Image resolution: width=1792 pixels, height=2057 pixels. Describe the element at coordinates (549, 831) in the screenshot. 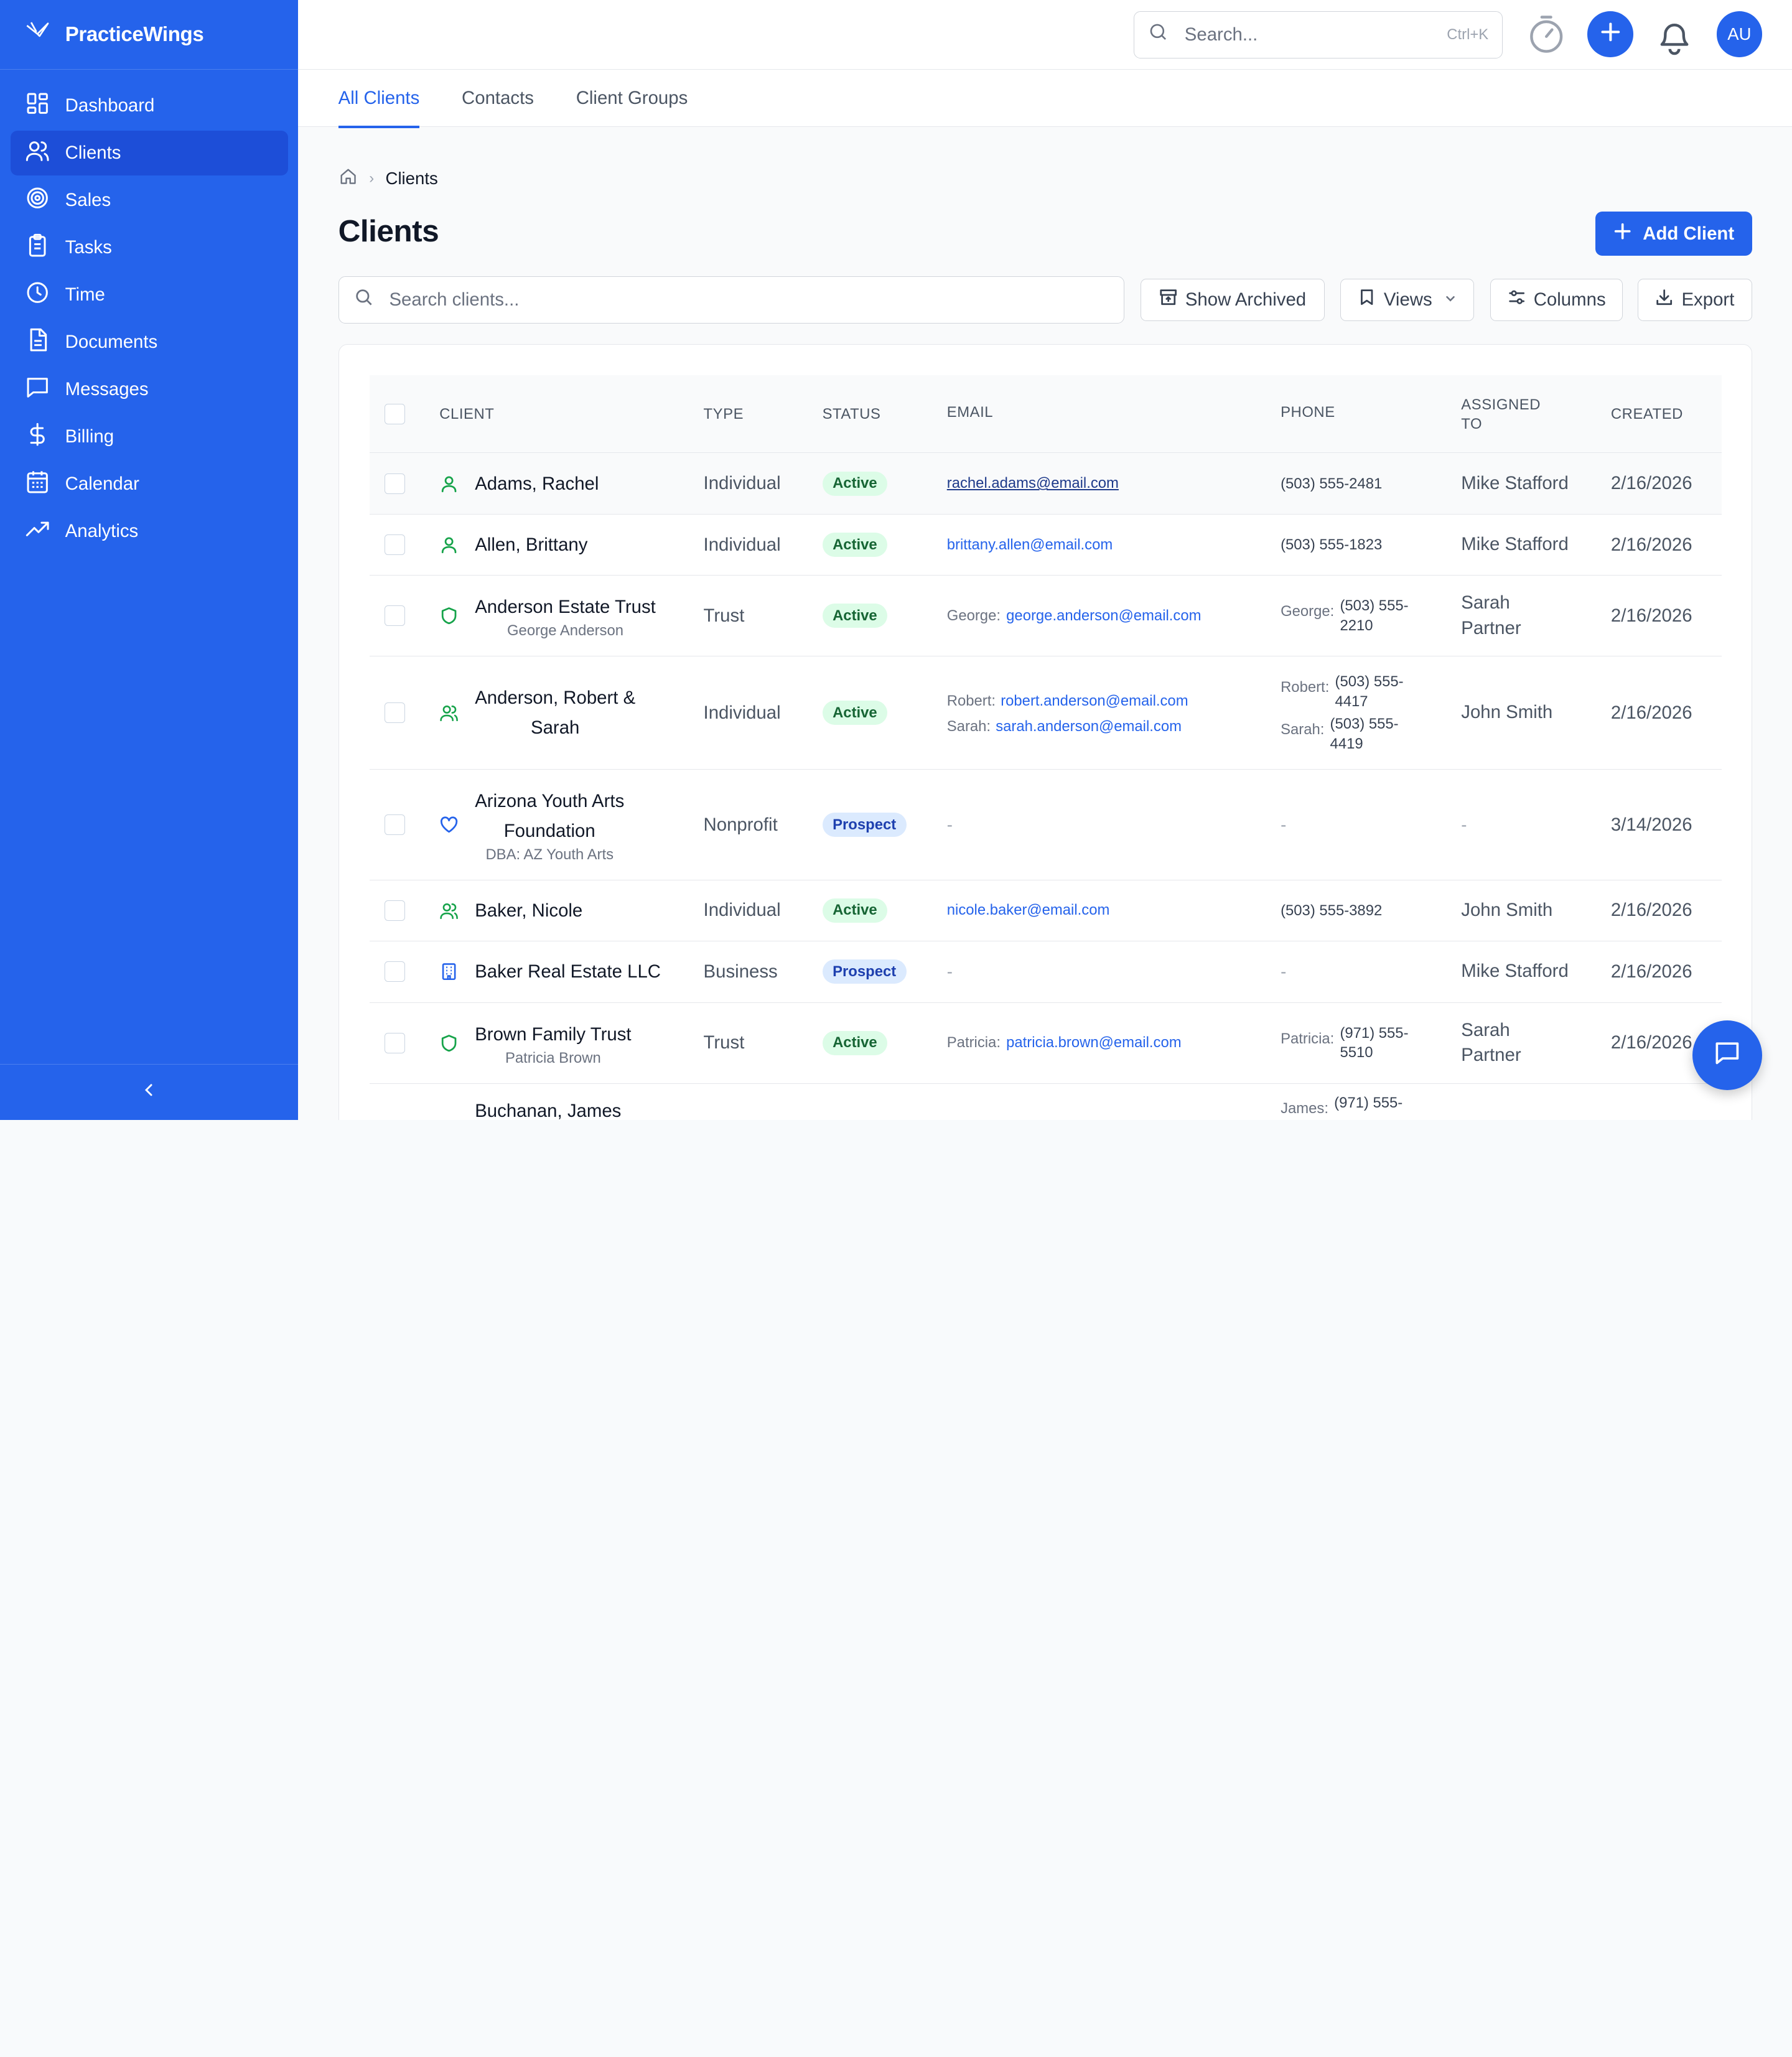

I see `client-name-line-2: Foundation` at that location.